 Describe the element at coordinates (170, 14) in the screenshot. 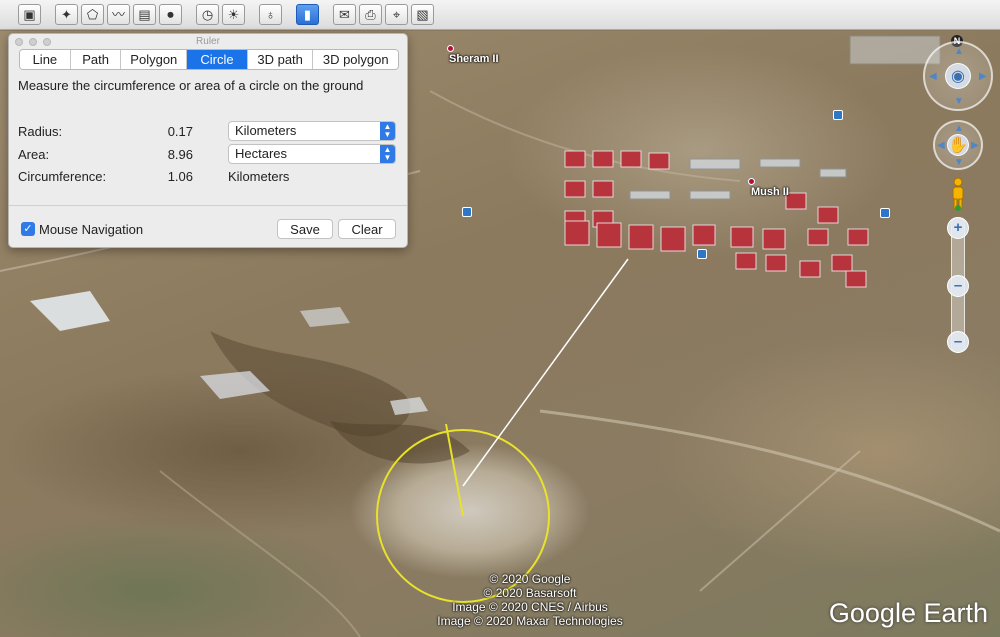

I see `record-tour-icon: ⏺` at that location.